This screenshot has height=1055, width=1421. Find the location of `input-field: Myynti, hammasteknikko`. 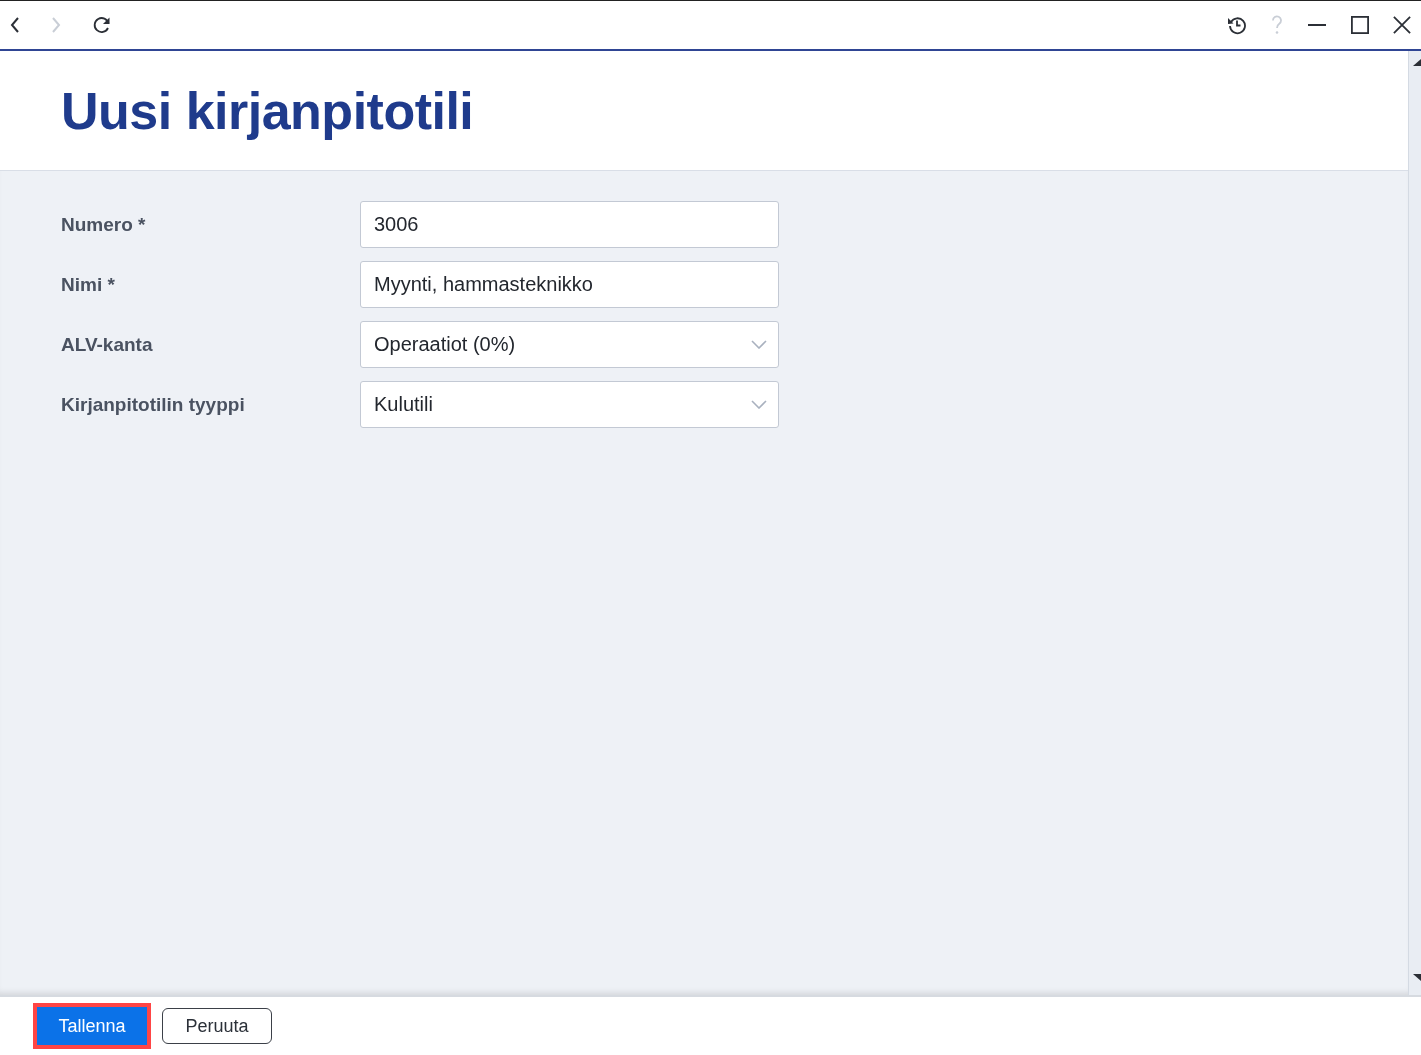

input-field: Myynti, hammasteknikko is located at coordinates (569, 284).